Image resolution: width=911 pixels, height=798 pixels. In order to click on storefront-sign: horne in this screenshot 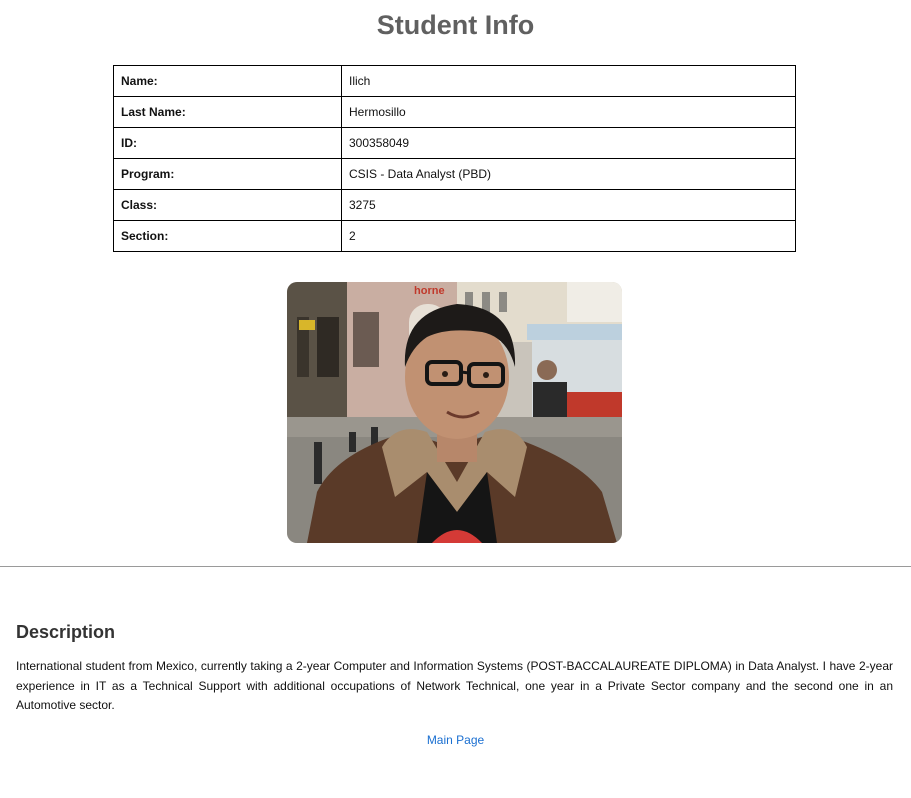, I will do `click(429, 291)`.